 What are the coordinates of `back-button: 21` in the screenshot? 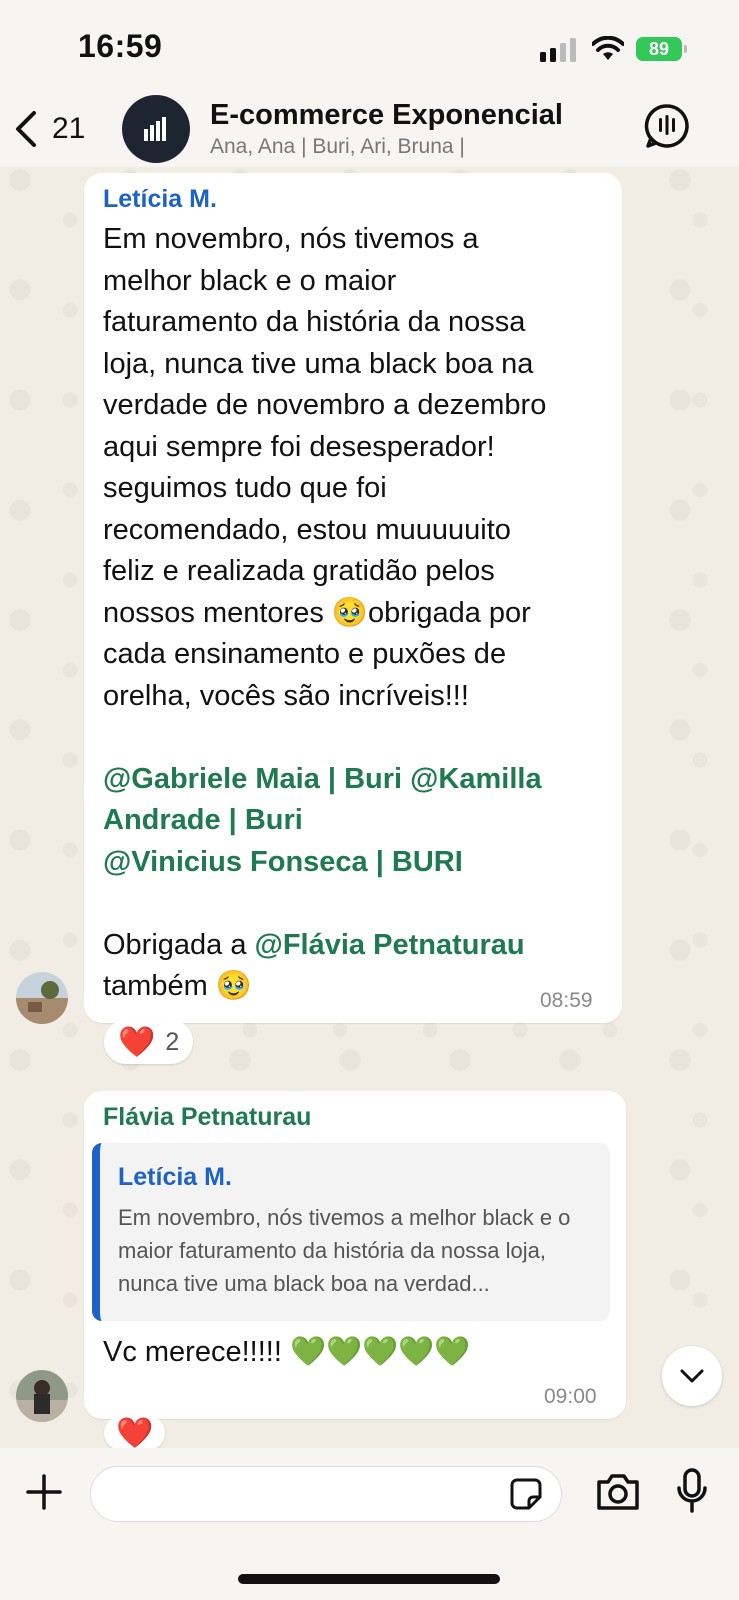 It's located at (59, 129).